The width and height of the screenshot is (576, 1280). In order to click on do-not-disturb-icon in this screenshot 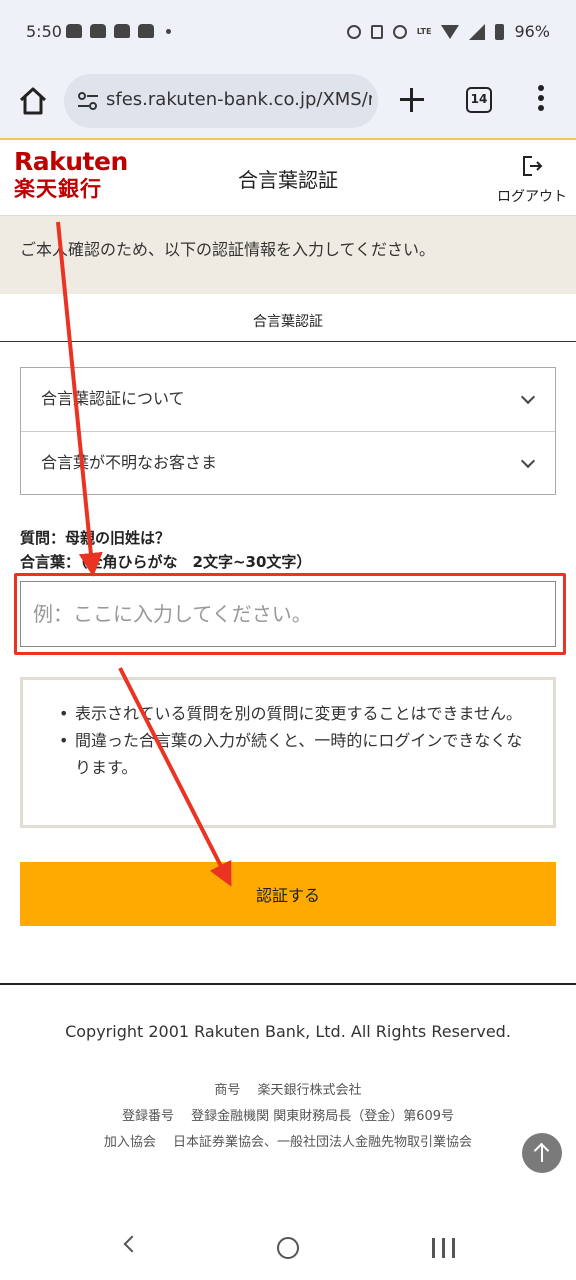, I will do `click(399, 31)`.